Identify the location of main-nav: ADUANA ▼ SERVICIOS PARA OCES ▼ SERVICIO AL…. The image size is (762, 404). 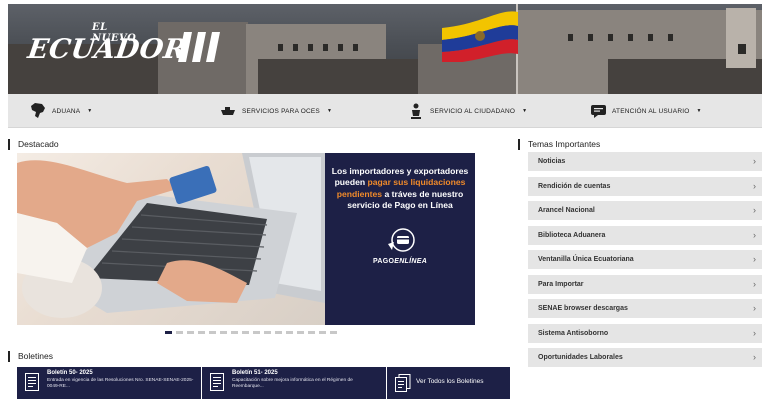
(385, 111).